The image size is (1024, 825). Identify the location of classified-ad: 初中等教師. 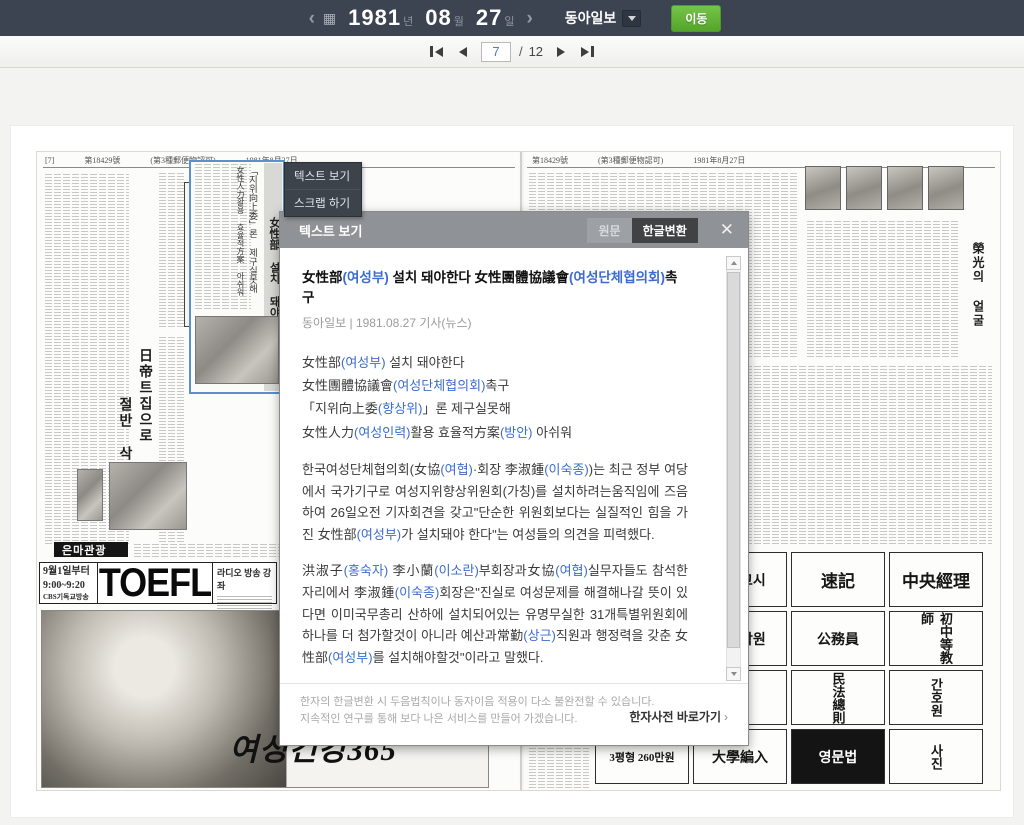
(936, 638).